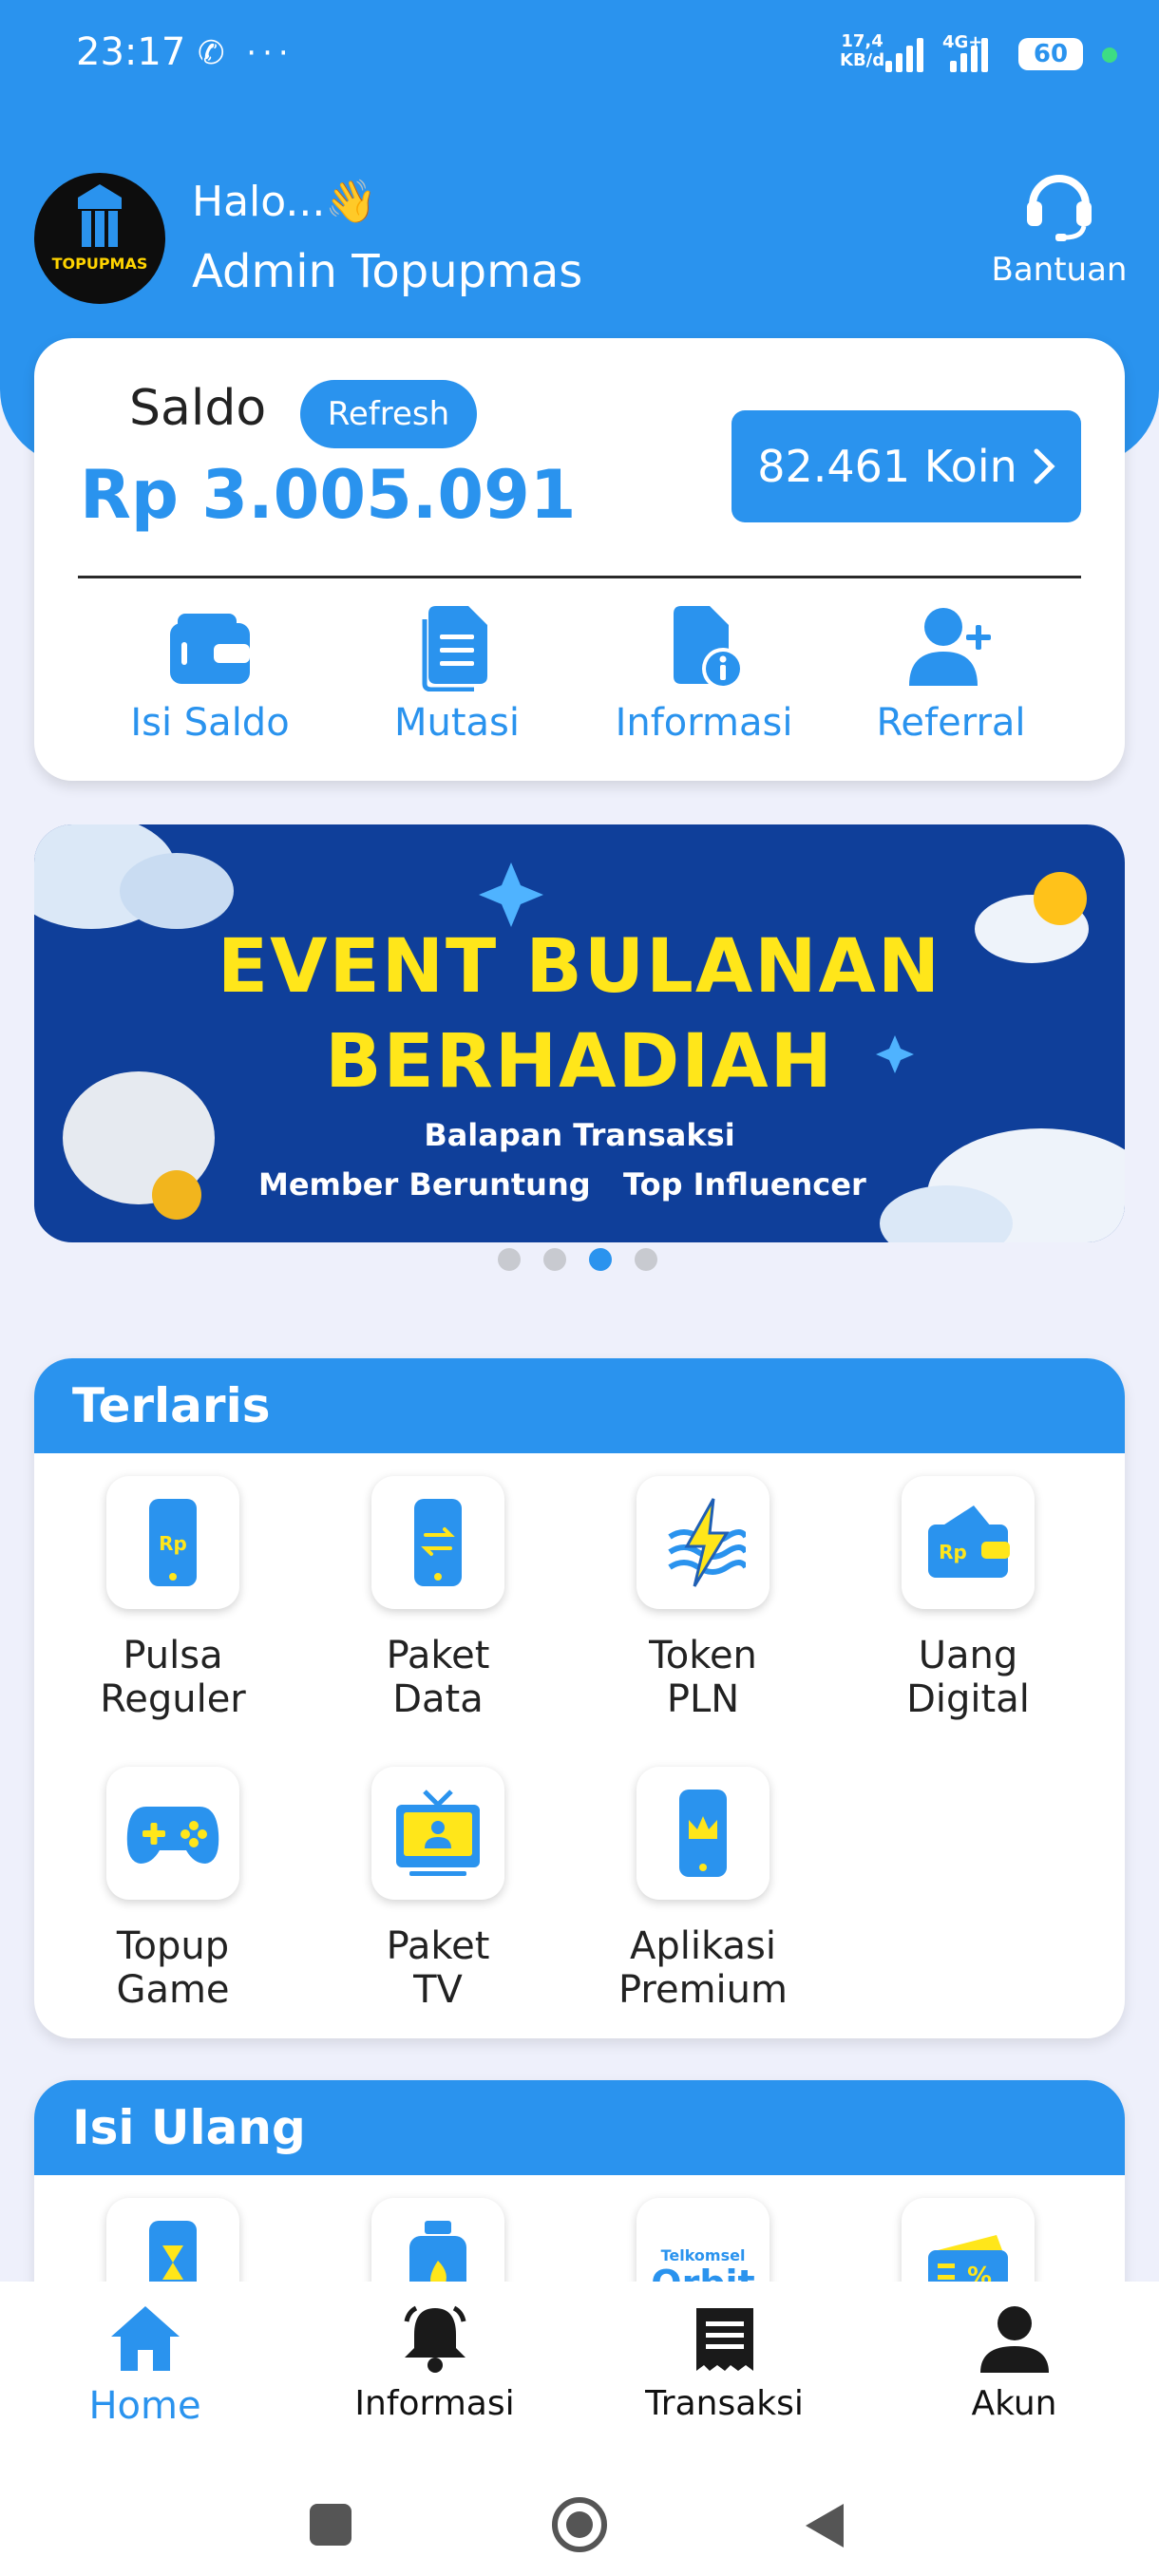 This screenshot has width=1159, height=2576. What do you see at coordinates (1109, 55) in the screenshot?
I see `privacy-indicator` at bounding box center [1109, 55].